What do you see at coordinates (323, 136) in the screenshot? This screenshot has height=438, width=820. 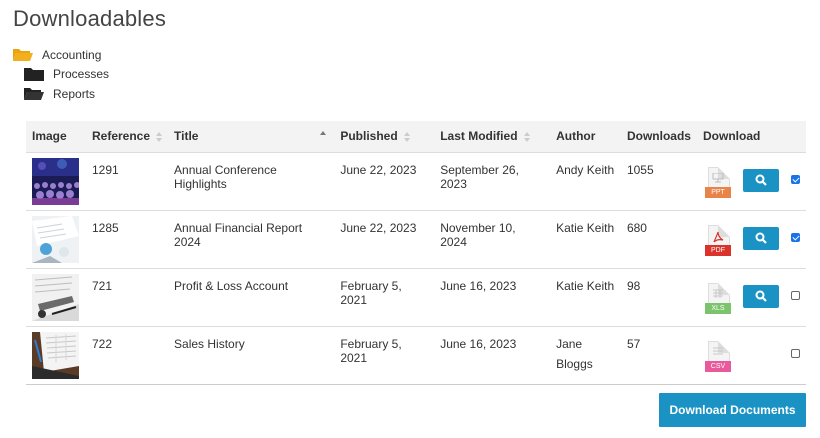 I see `sort-ascending-icon` at bounding box center [323, 136].